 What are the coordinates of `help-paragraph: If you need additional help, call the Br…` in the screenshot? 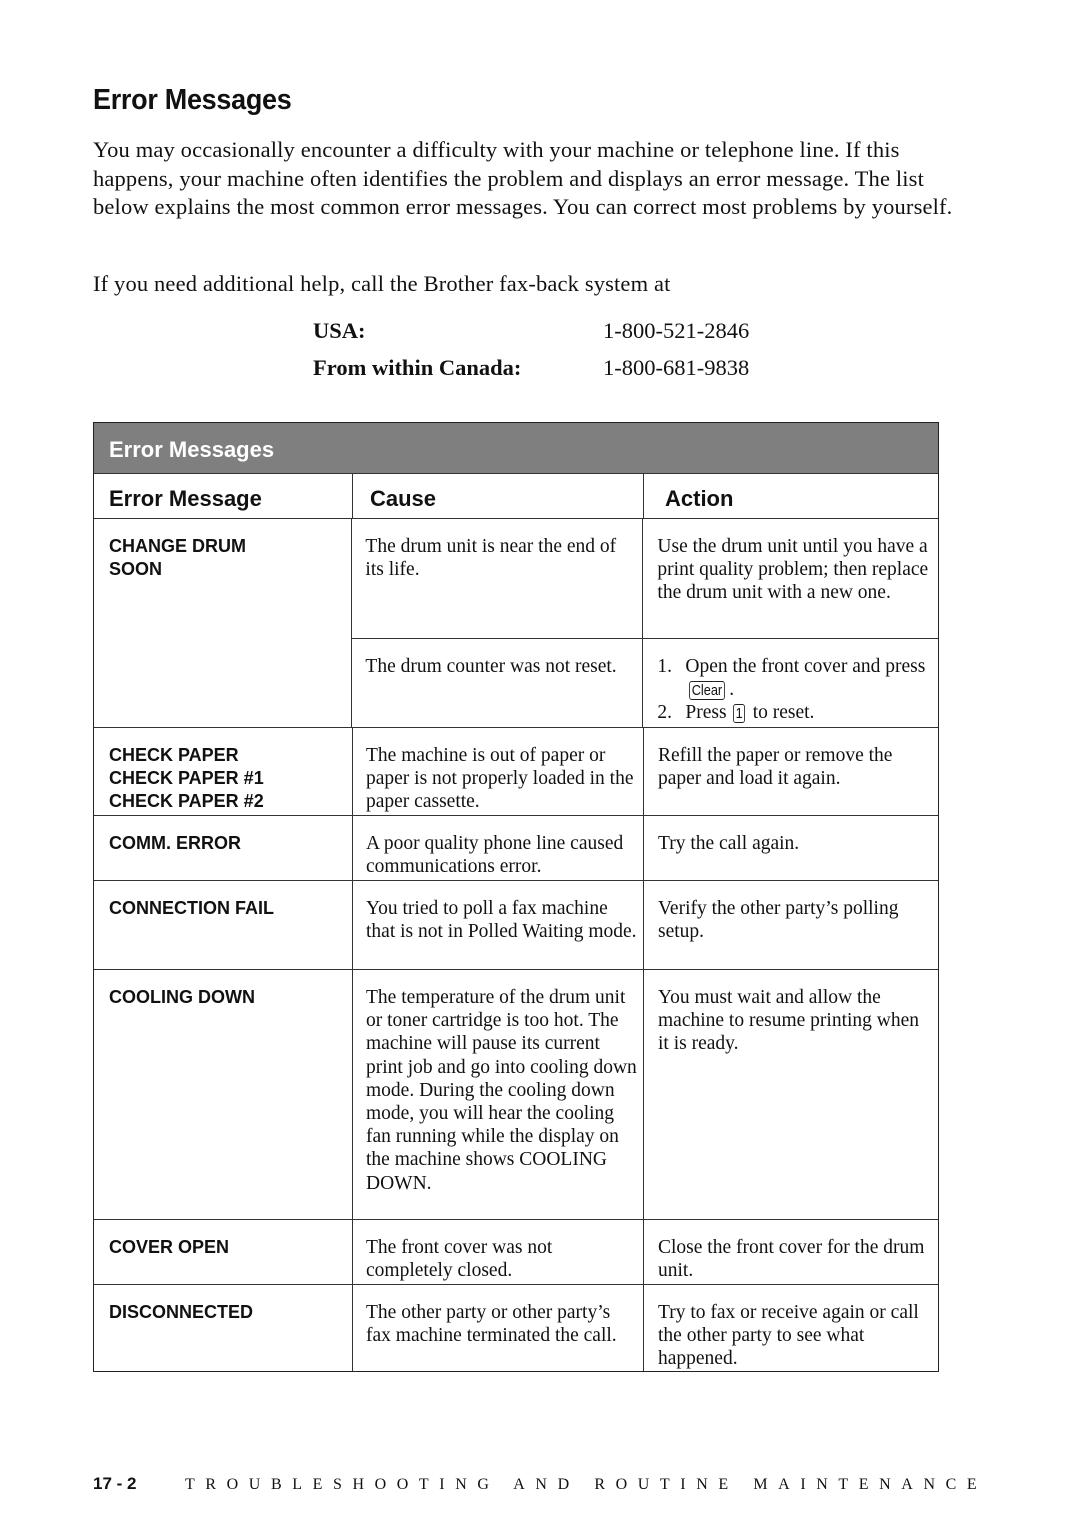 It's located at (382, 283).